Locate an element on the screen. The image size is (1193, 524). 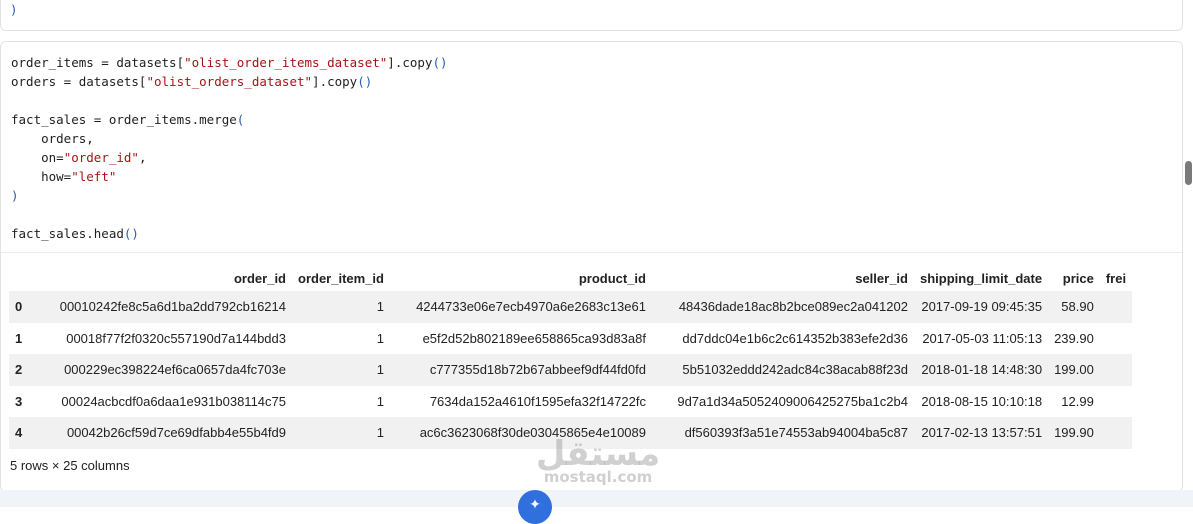
table-cell: 2017-09-19 09:45:35 is located at coordinates (981, 307).